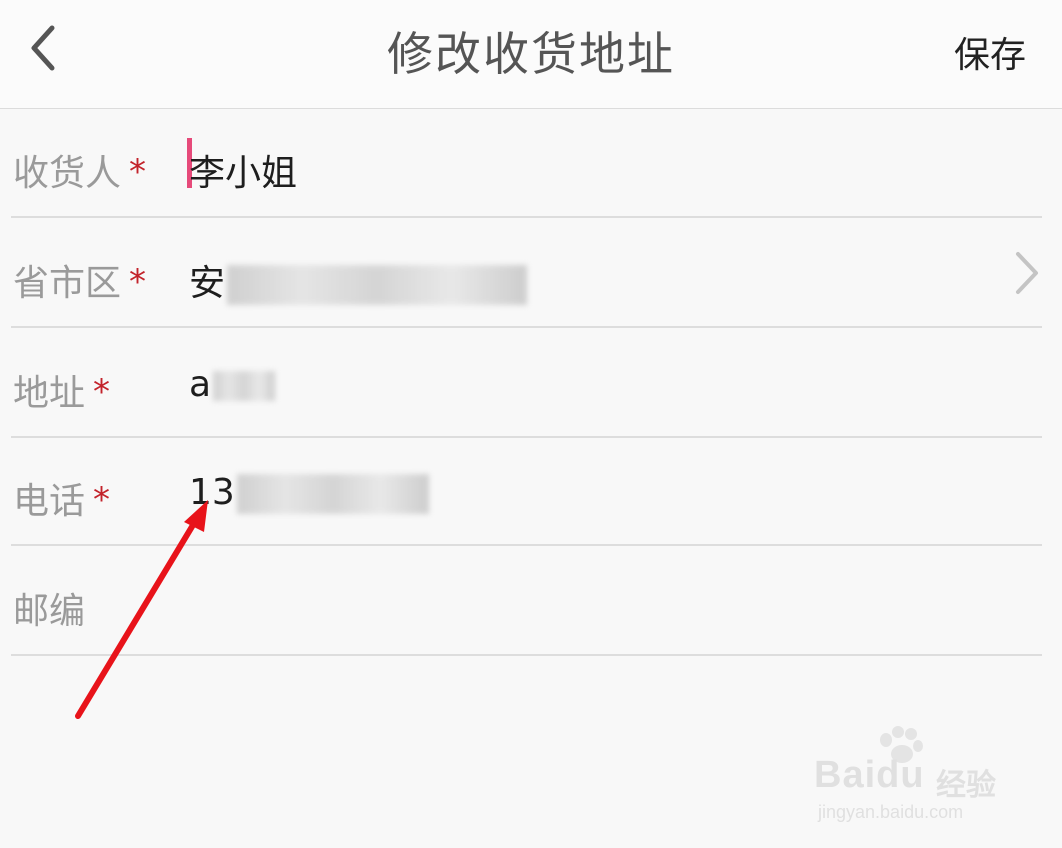  I want to click on phone-input: 13, so click(309, 493).